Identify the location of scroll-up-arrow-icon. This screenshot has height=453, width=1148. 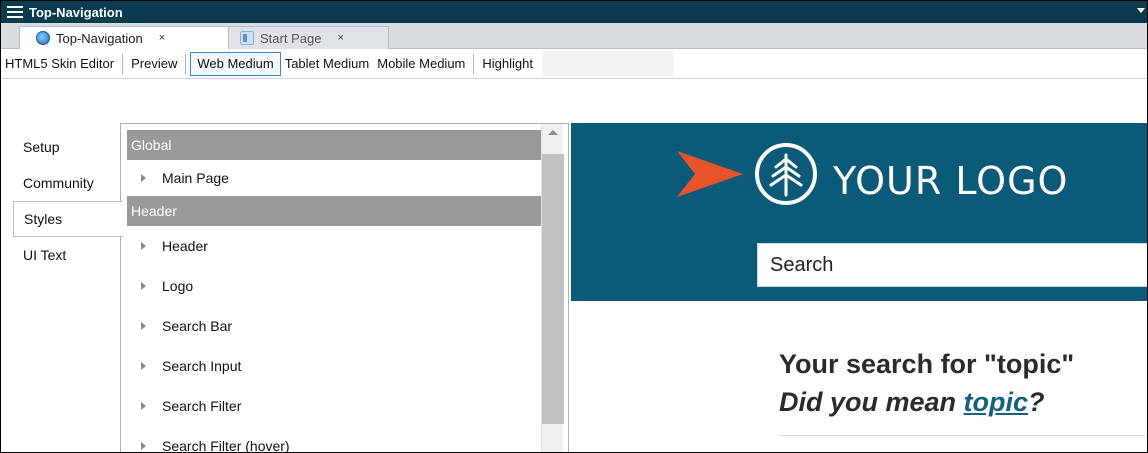
(553, 132).